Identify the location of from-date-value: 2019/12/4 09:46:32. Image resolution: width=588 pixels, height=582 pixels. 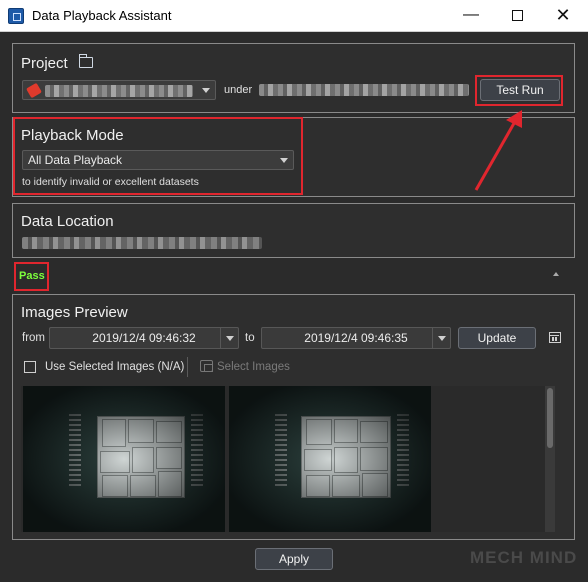
(144, 338).